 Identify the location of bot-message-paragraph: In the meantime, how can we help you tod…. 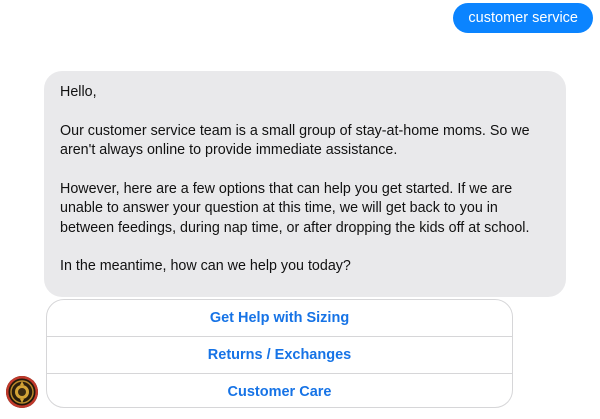
(205, 266).